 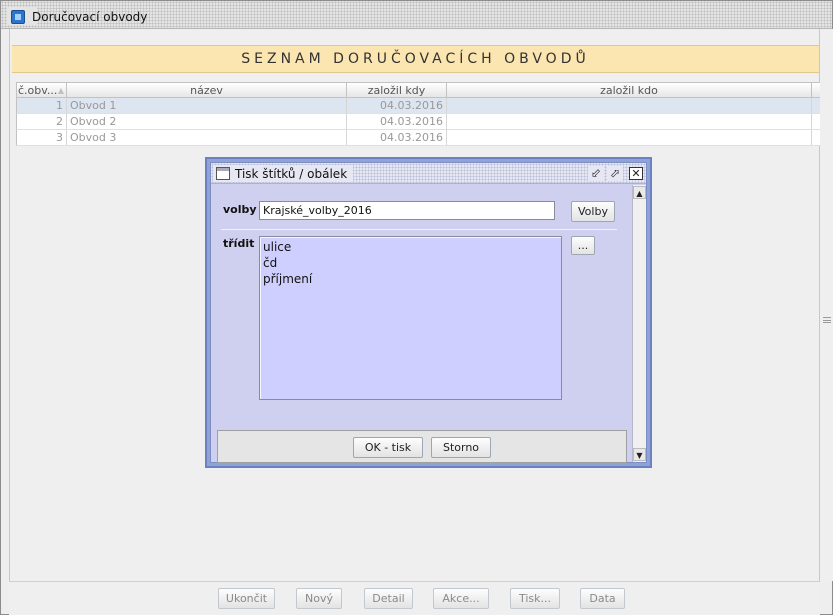 I want to click on novy-button: Nový, so click(x=319, y=598).